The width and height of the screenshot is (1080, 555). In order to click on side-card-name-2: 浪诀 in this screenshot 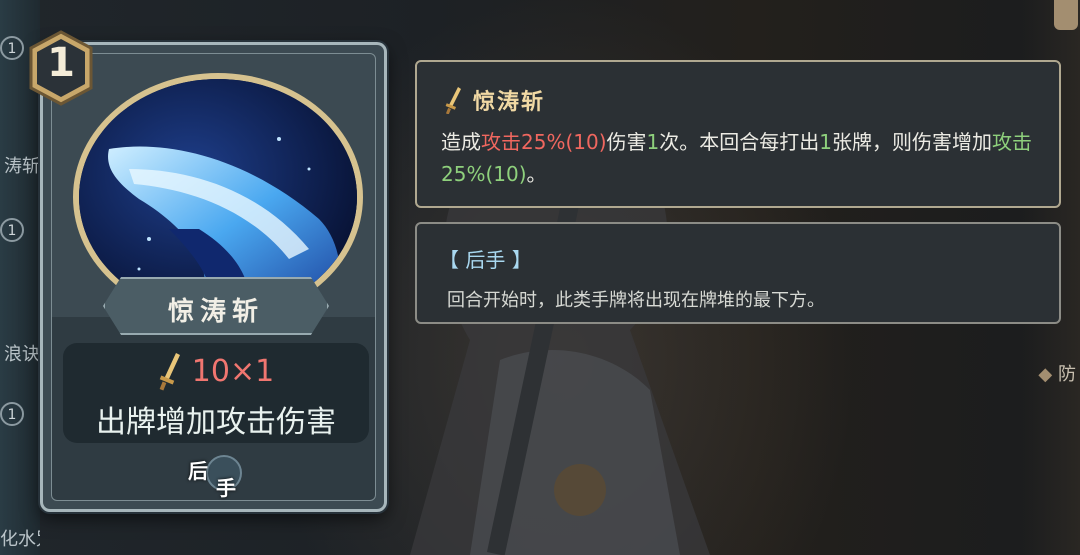, I will do `click(20, 353)`.